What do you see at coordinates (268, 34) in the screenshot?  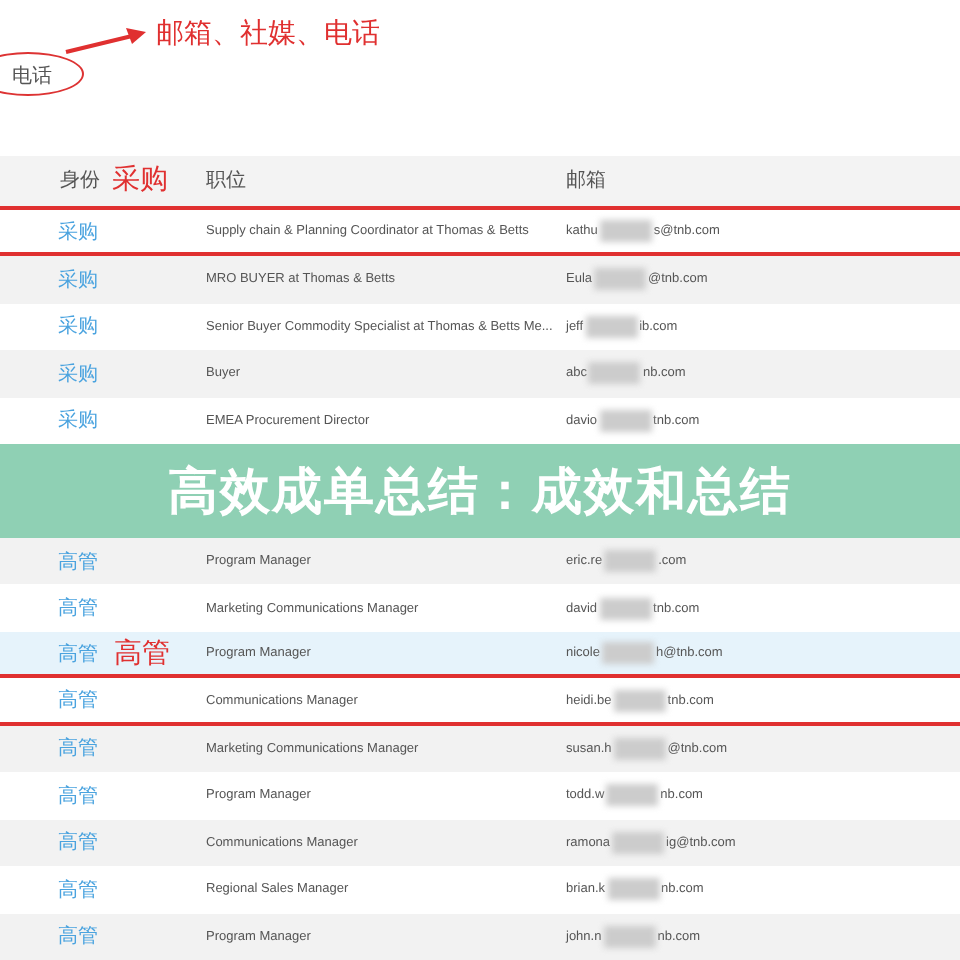 I see `annotation-note: 邮箱、社媒、电话` at bounding box center [268, 34].